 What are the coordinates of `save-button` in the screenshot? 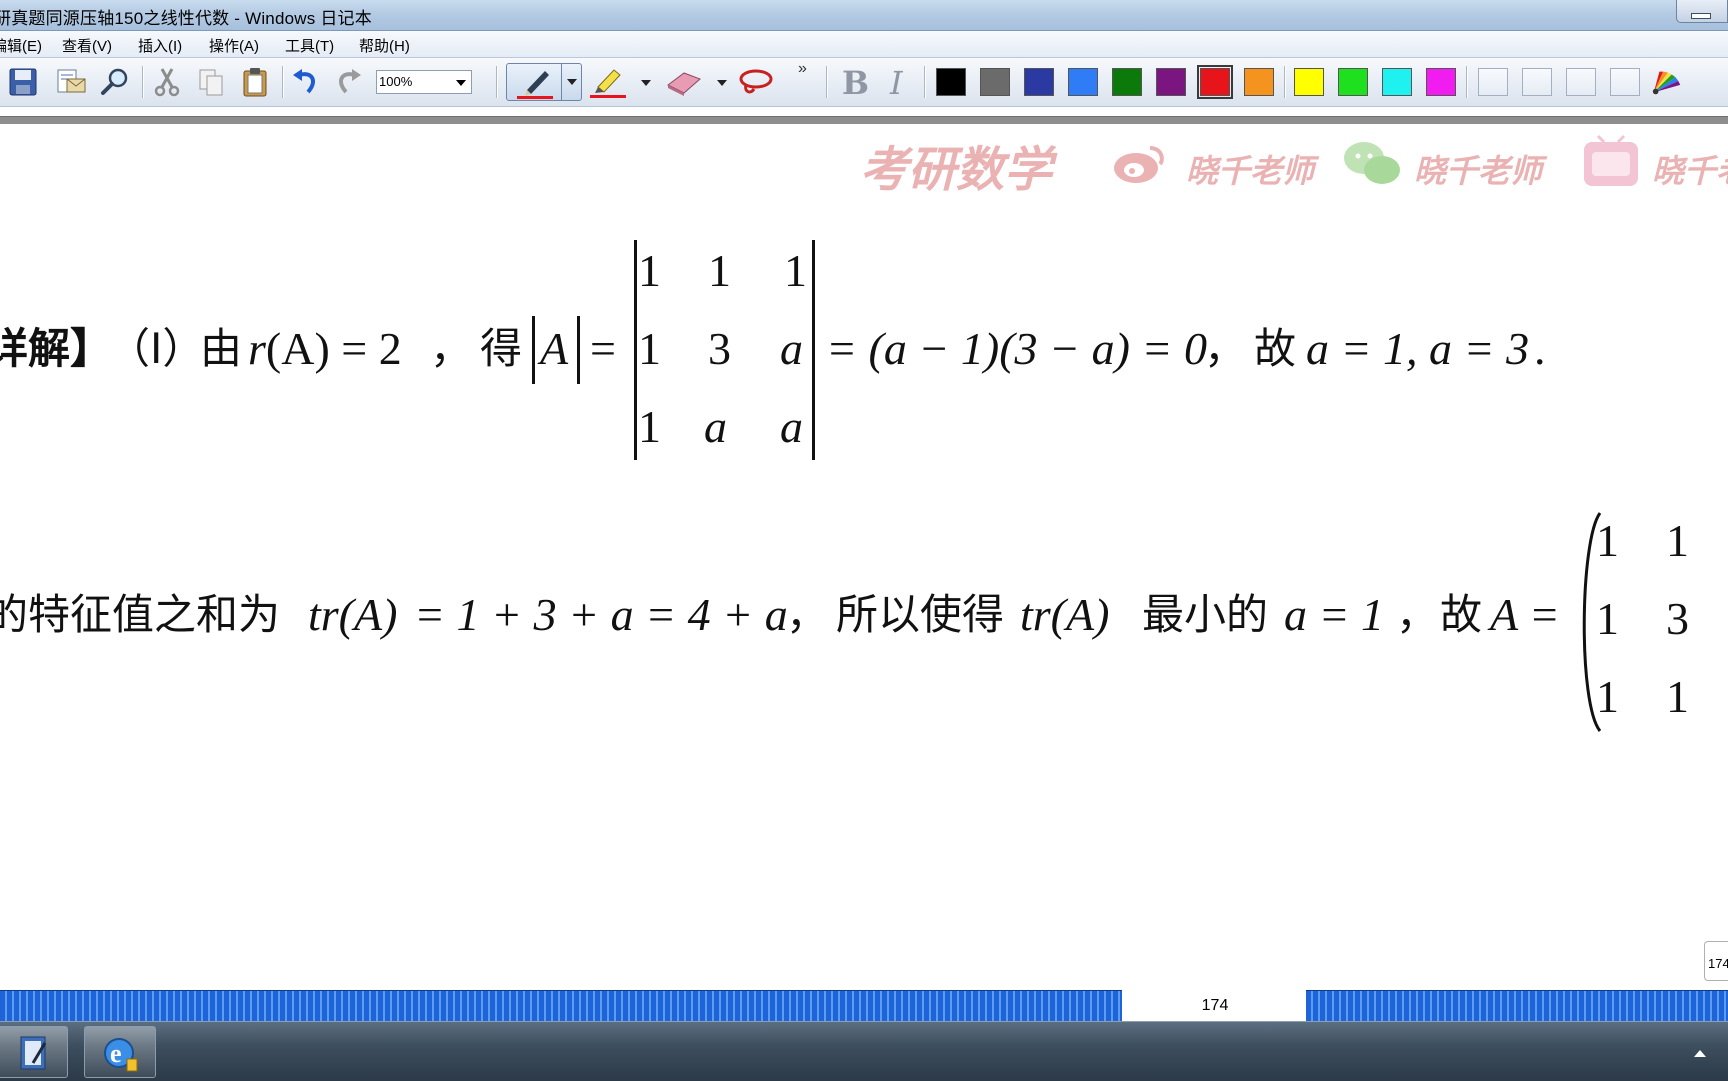 It's located at (23, 82).